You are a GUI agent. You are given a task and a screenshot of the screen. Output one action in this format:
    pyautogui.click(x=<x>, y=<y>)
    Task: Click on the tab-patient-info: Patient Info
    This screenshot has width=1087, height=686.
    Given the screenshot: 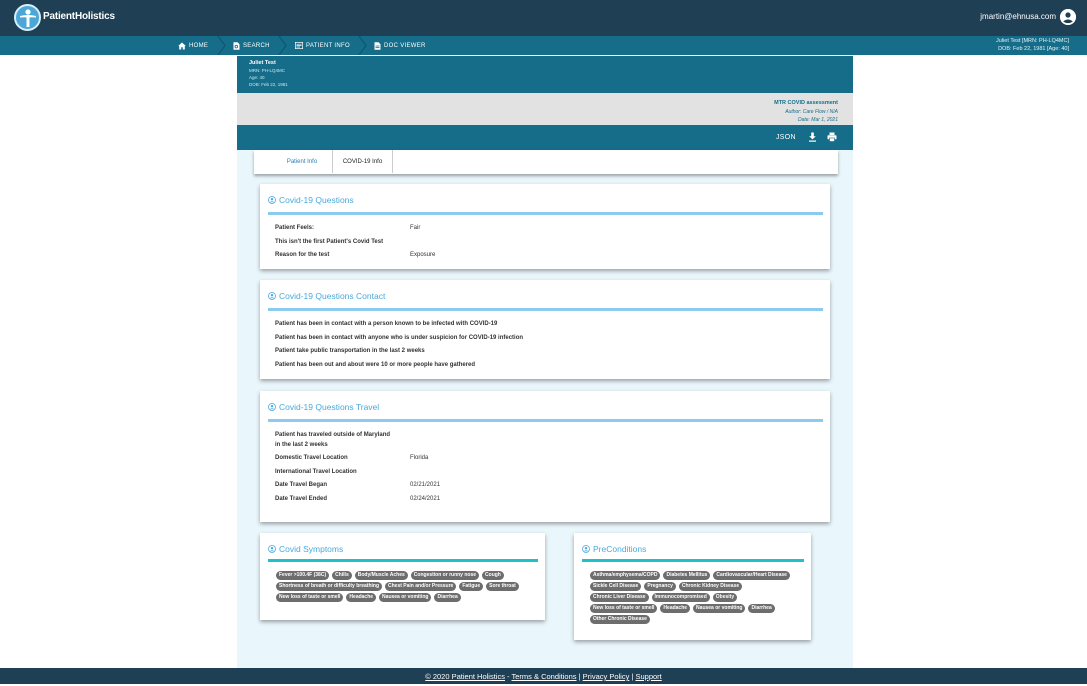 What is the action you would take?
    pyautogui.click(x=302, y=161)
    